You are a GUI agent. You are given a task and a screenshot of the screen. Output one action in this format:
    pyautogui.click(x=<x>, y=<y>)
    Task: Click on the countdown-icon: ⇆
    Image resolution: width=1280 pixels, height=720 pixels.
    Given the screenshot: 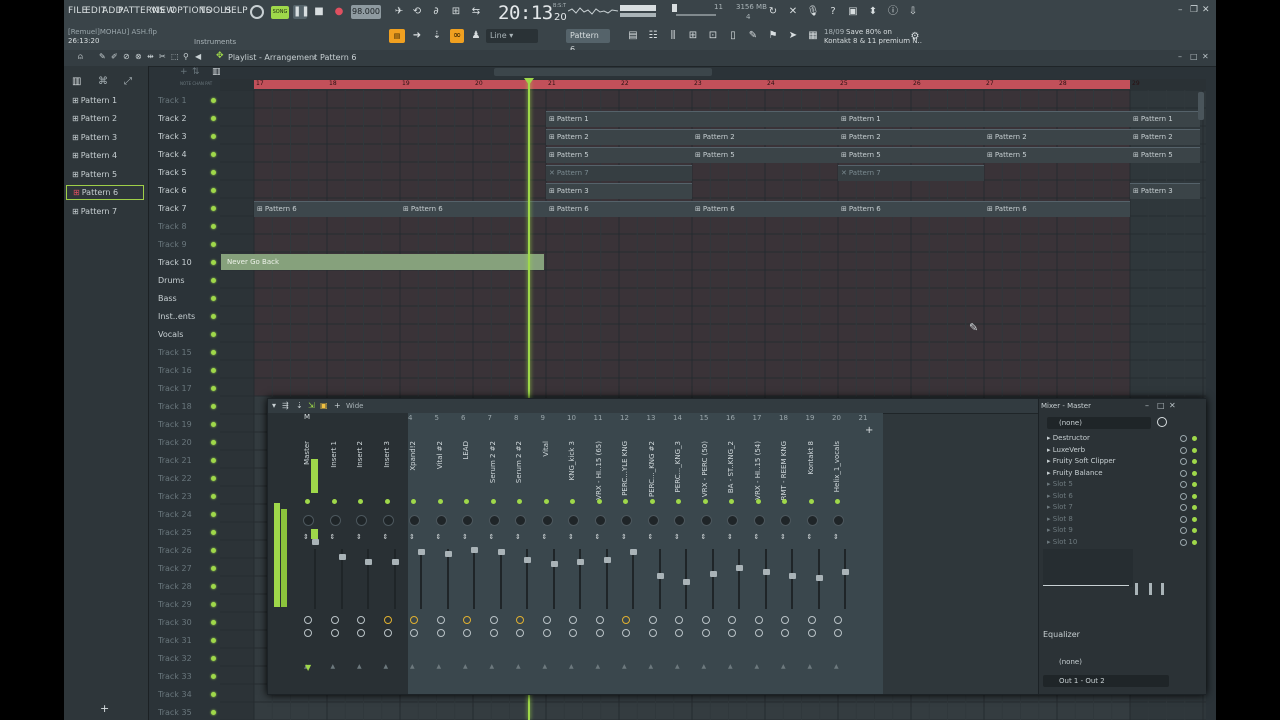 What is the action you would take?
    pyautogui.click(x=476, y=12)
    